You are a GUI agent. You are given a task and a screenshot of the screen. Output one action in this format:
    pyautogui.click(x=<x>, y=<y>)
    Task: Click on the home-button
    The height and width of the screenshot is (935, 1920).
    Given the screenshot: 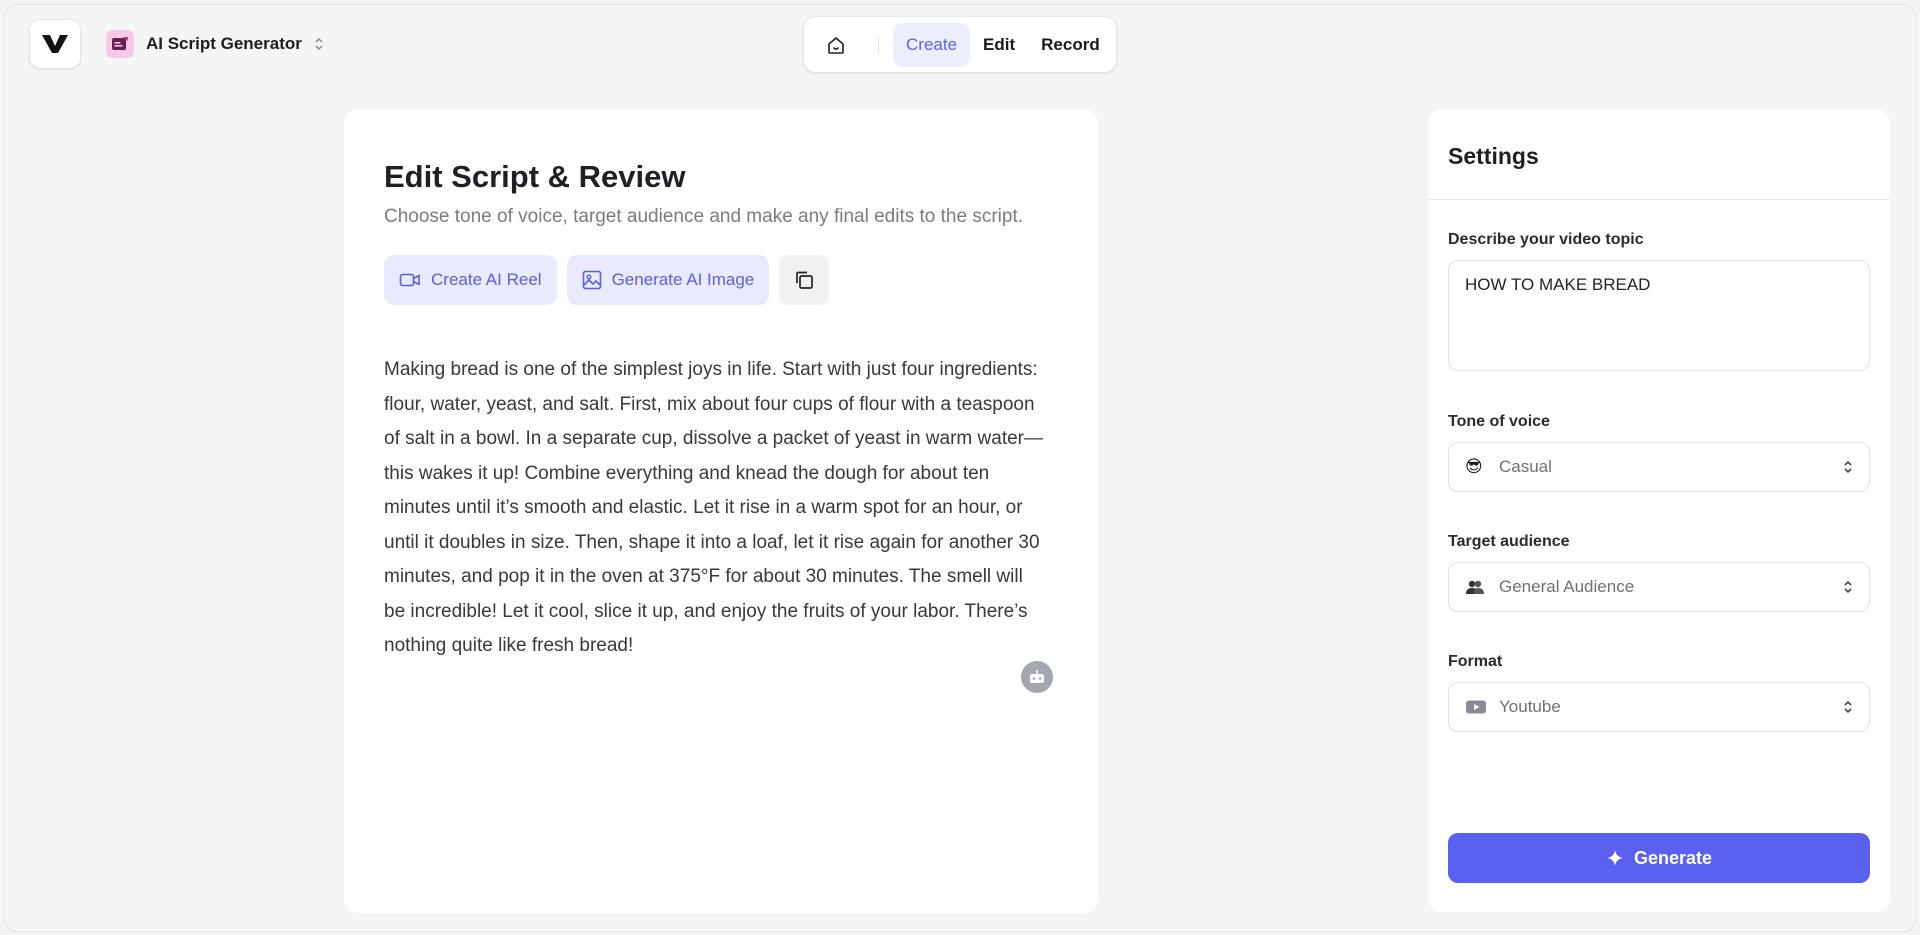 What is the action you would take?
    pyautogui.click(x=836, y=45)
    